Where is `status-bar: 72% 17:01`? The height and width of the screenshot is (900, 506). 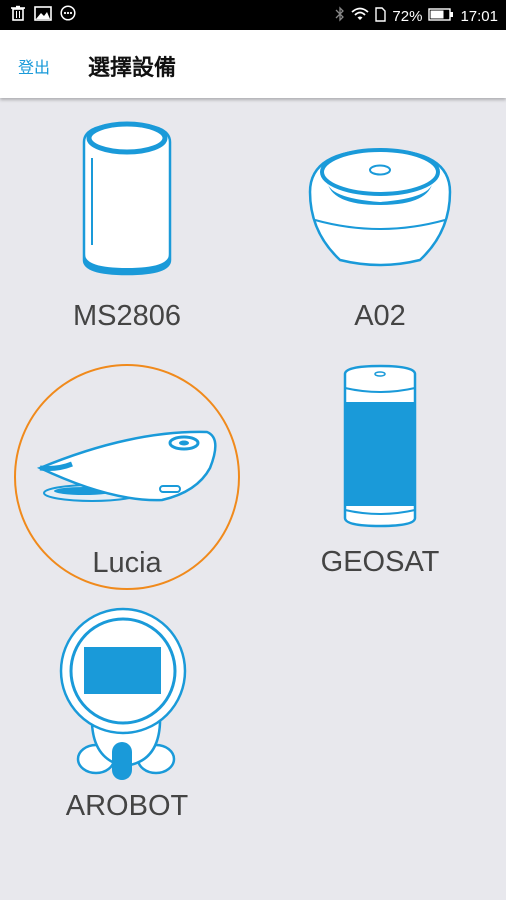
status-bar: 72% 17:01 is located at coordinates (253, 15).